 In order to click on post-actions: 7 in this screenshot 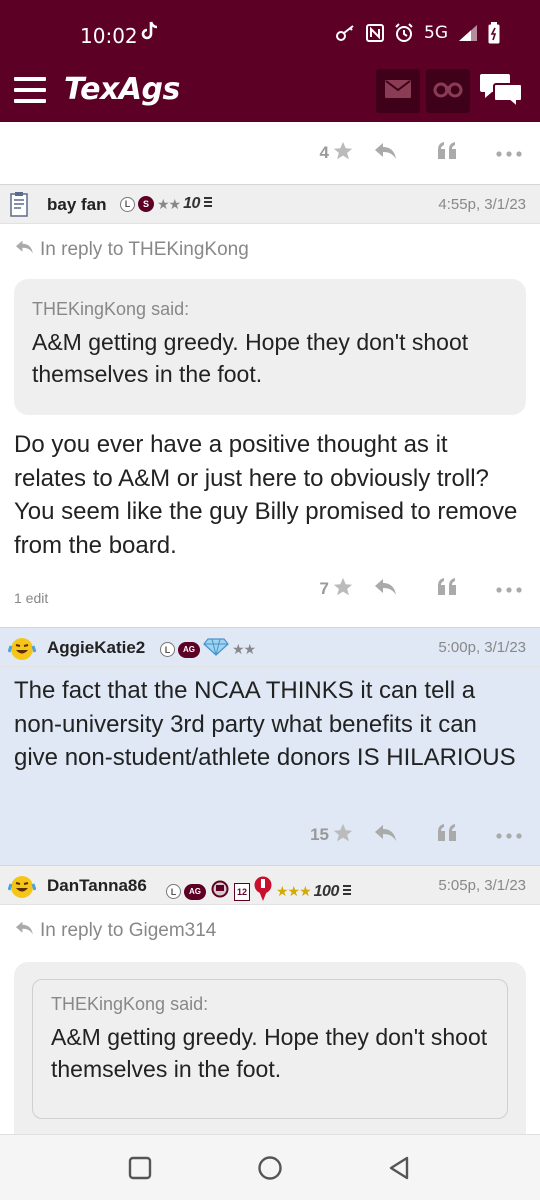, I will do `click(412, 589)`.